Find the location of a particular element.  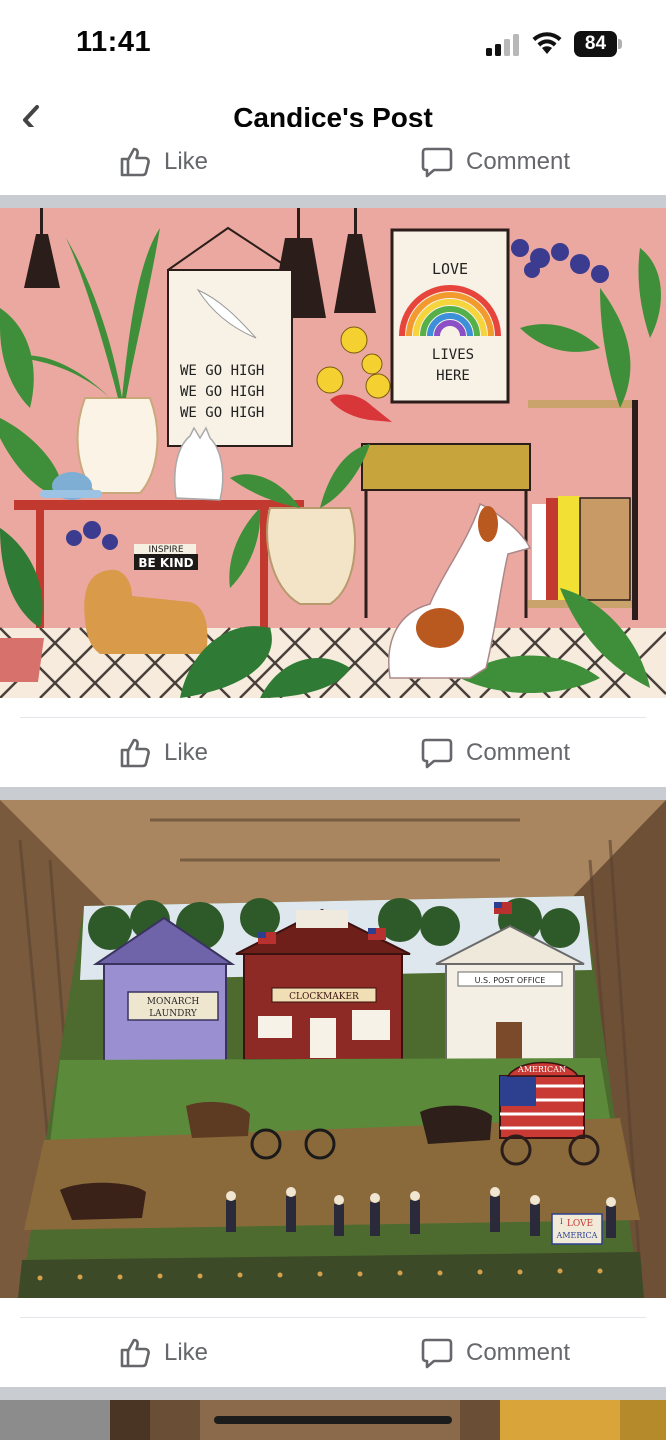

sign-america: AMERICA is located at coordinates (577, 1235).